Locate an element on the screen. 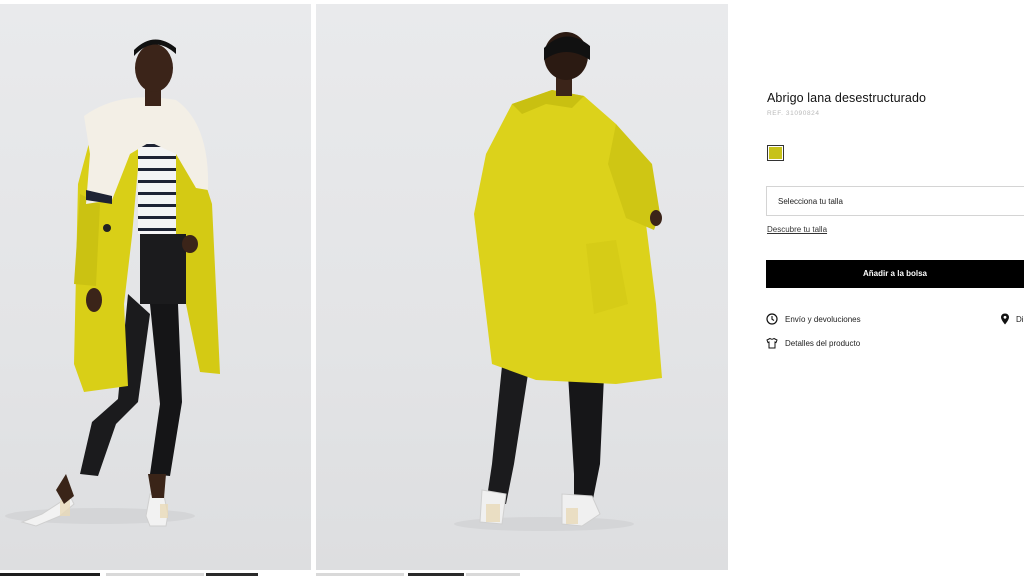 The image size is (1024, 576). color-swatch is located at coordinates (775, 153).